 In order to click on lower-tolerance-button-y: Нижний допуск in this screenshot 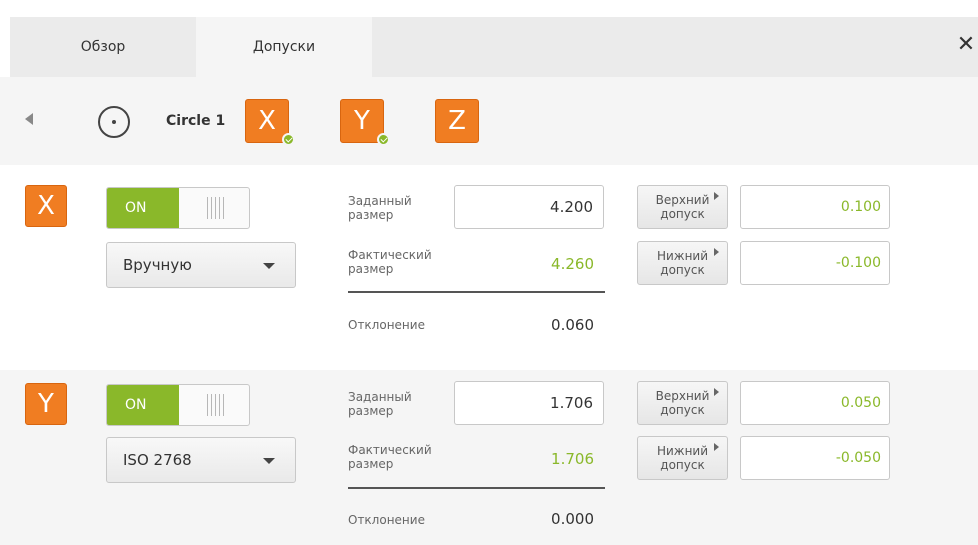, I will do `click(682, 458)`.